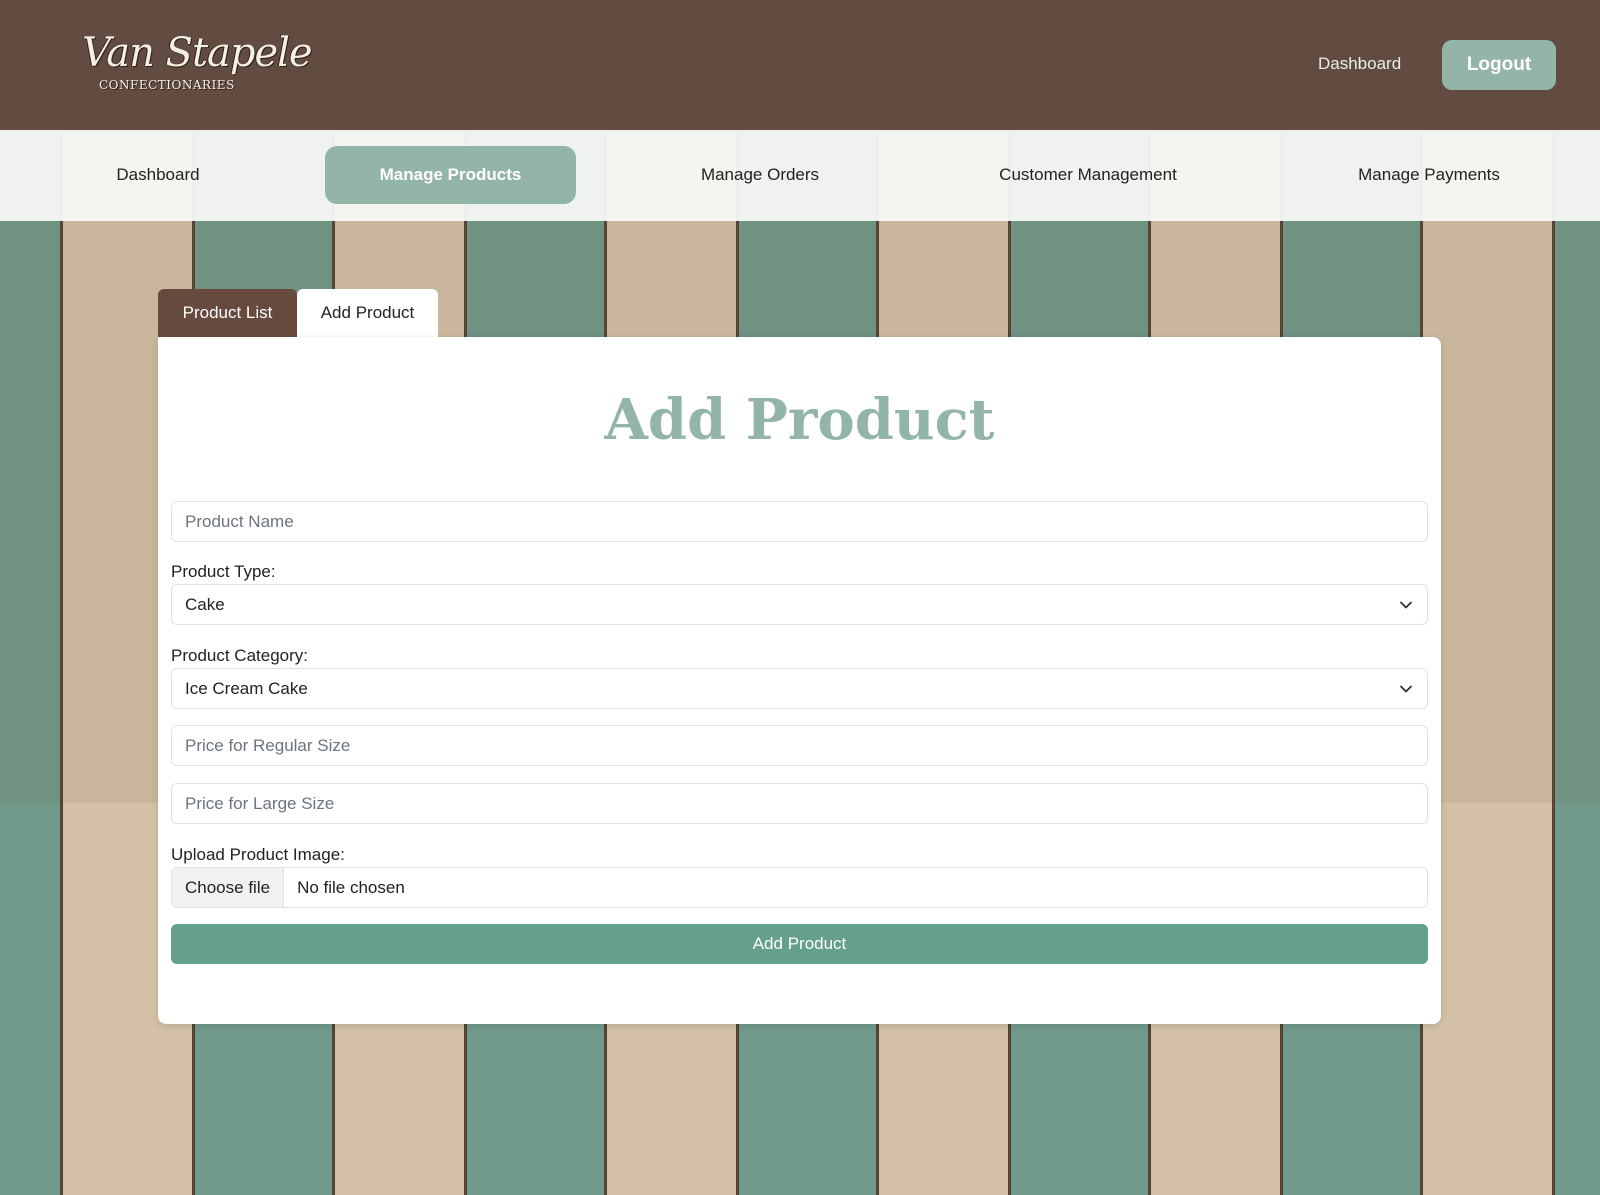  I want to click on product-type-label: Product Type:, so click(223, 571).